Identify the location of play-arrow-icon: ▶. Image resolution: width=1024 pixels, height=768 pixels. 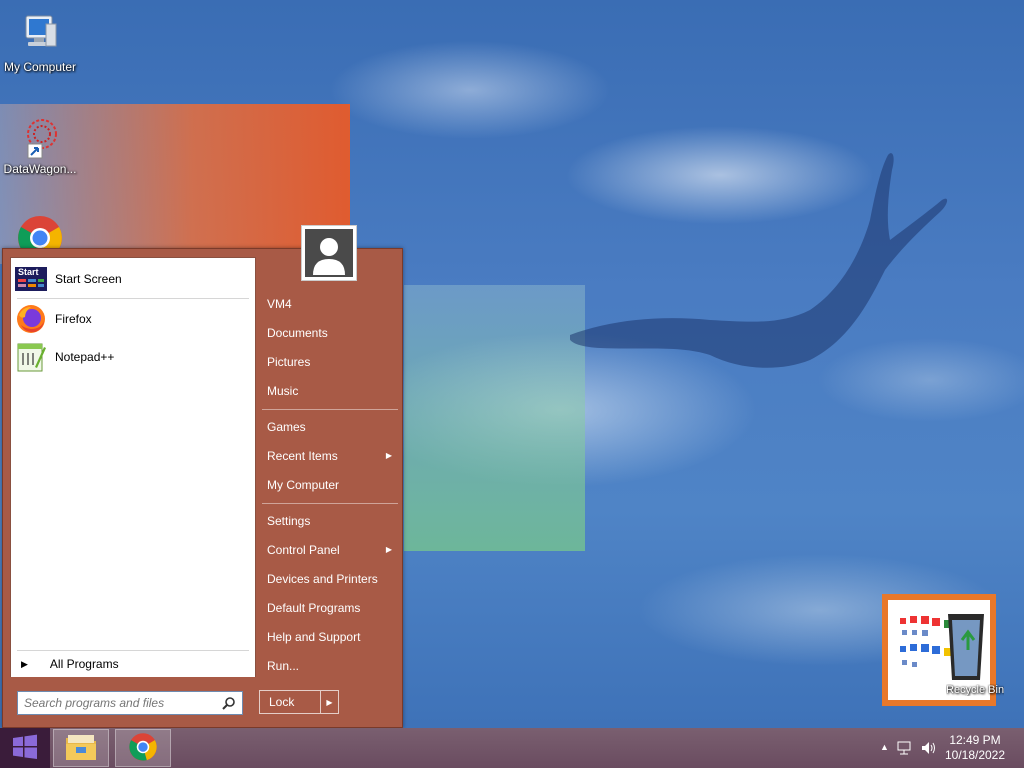
(24, 663).